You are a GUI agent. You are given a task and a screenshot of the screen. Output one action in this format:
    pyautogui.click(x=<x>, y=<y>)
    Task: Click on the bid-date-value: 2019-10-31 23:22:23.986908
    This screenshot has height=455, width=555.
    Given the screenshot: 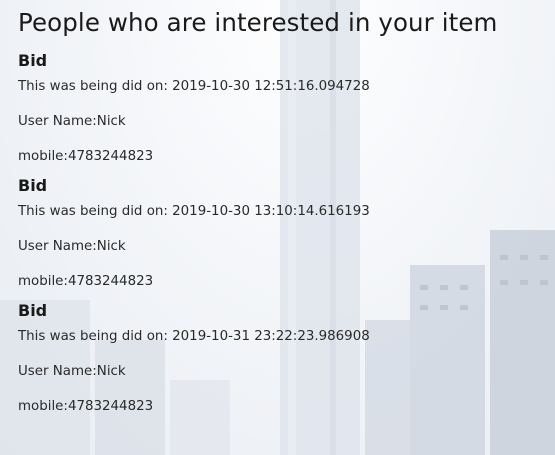 What is the action you would take?
    pyautogui.click(x=271, y=336)
    